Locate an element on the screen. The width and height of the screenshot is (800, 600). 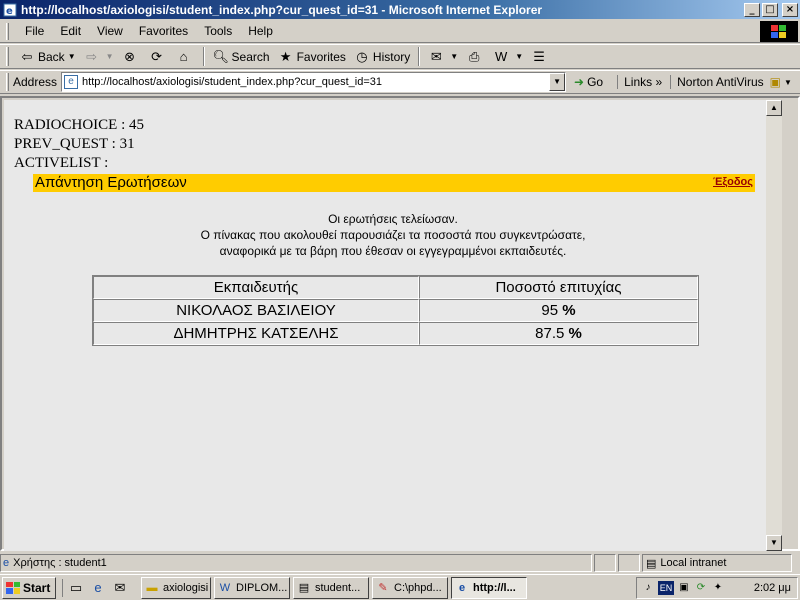
back-label: Back is located at coordinates (51, 56).